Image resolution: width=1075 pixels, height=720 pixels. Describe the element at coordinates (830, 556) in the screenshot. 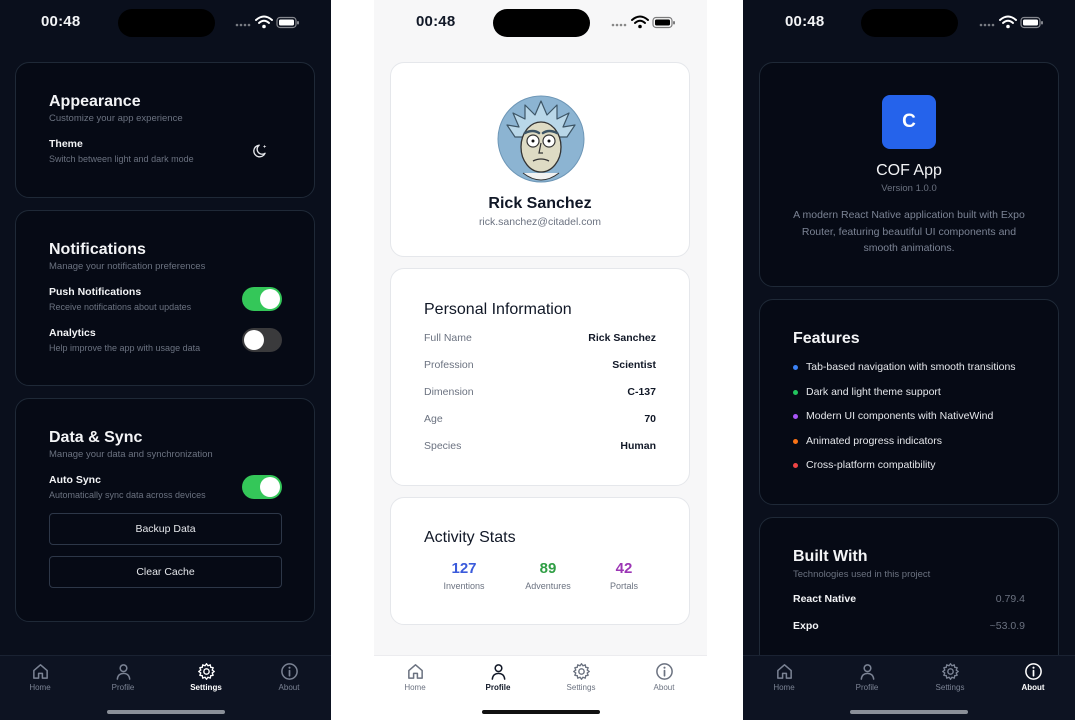

I see `built-with-title: Built With` at that location.